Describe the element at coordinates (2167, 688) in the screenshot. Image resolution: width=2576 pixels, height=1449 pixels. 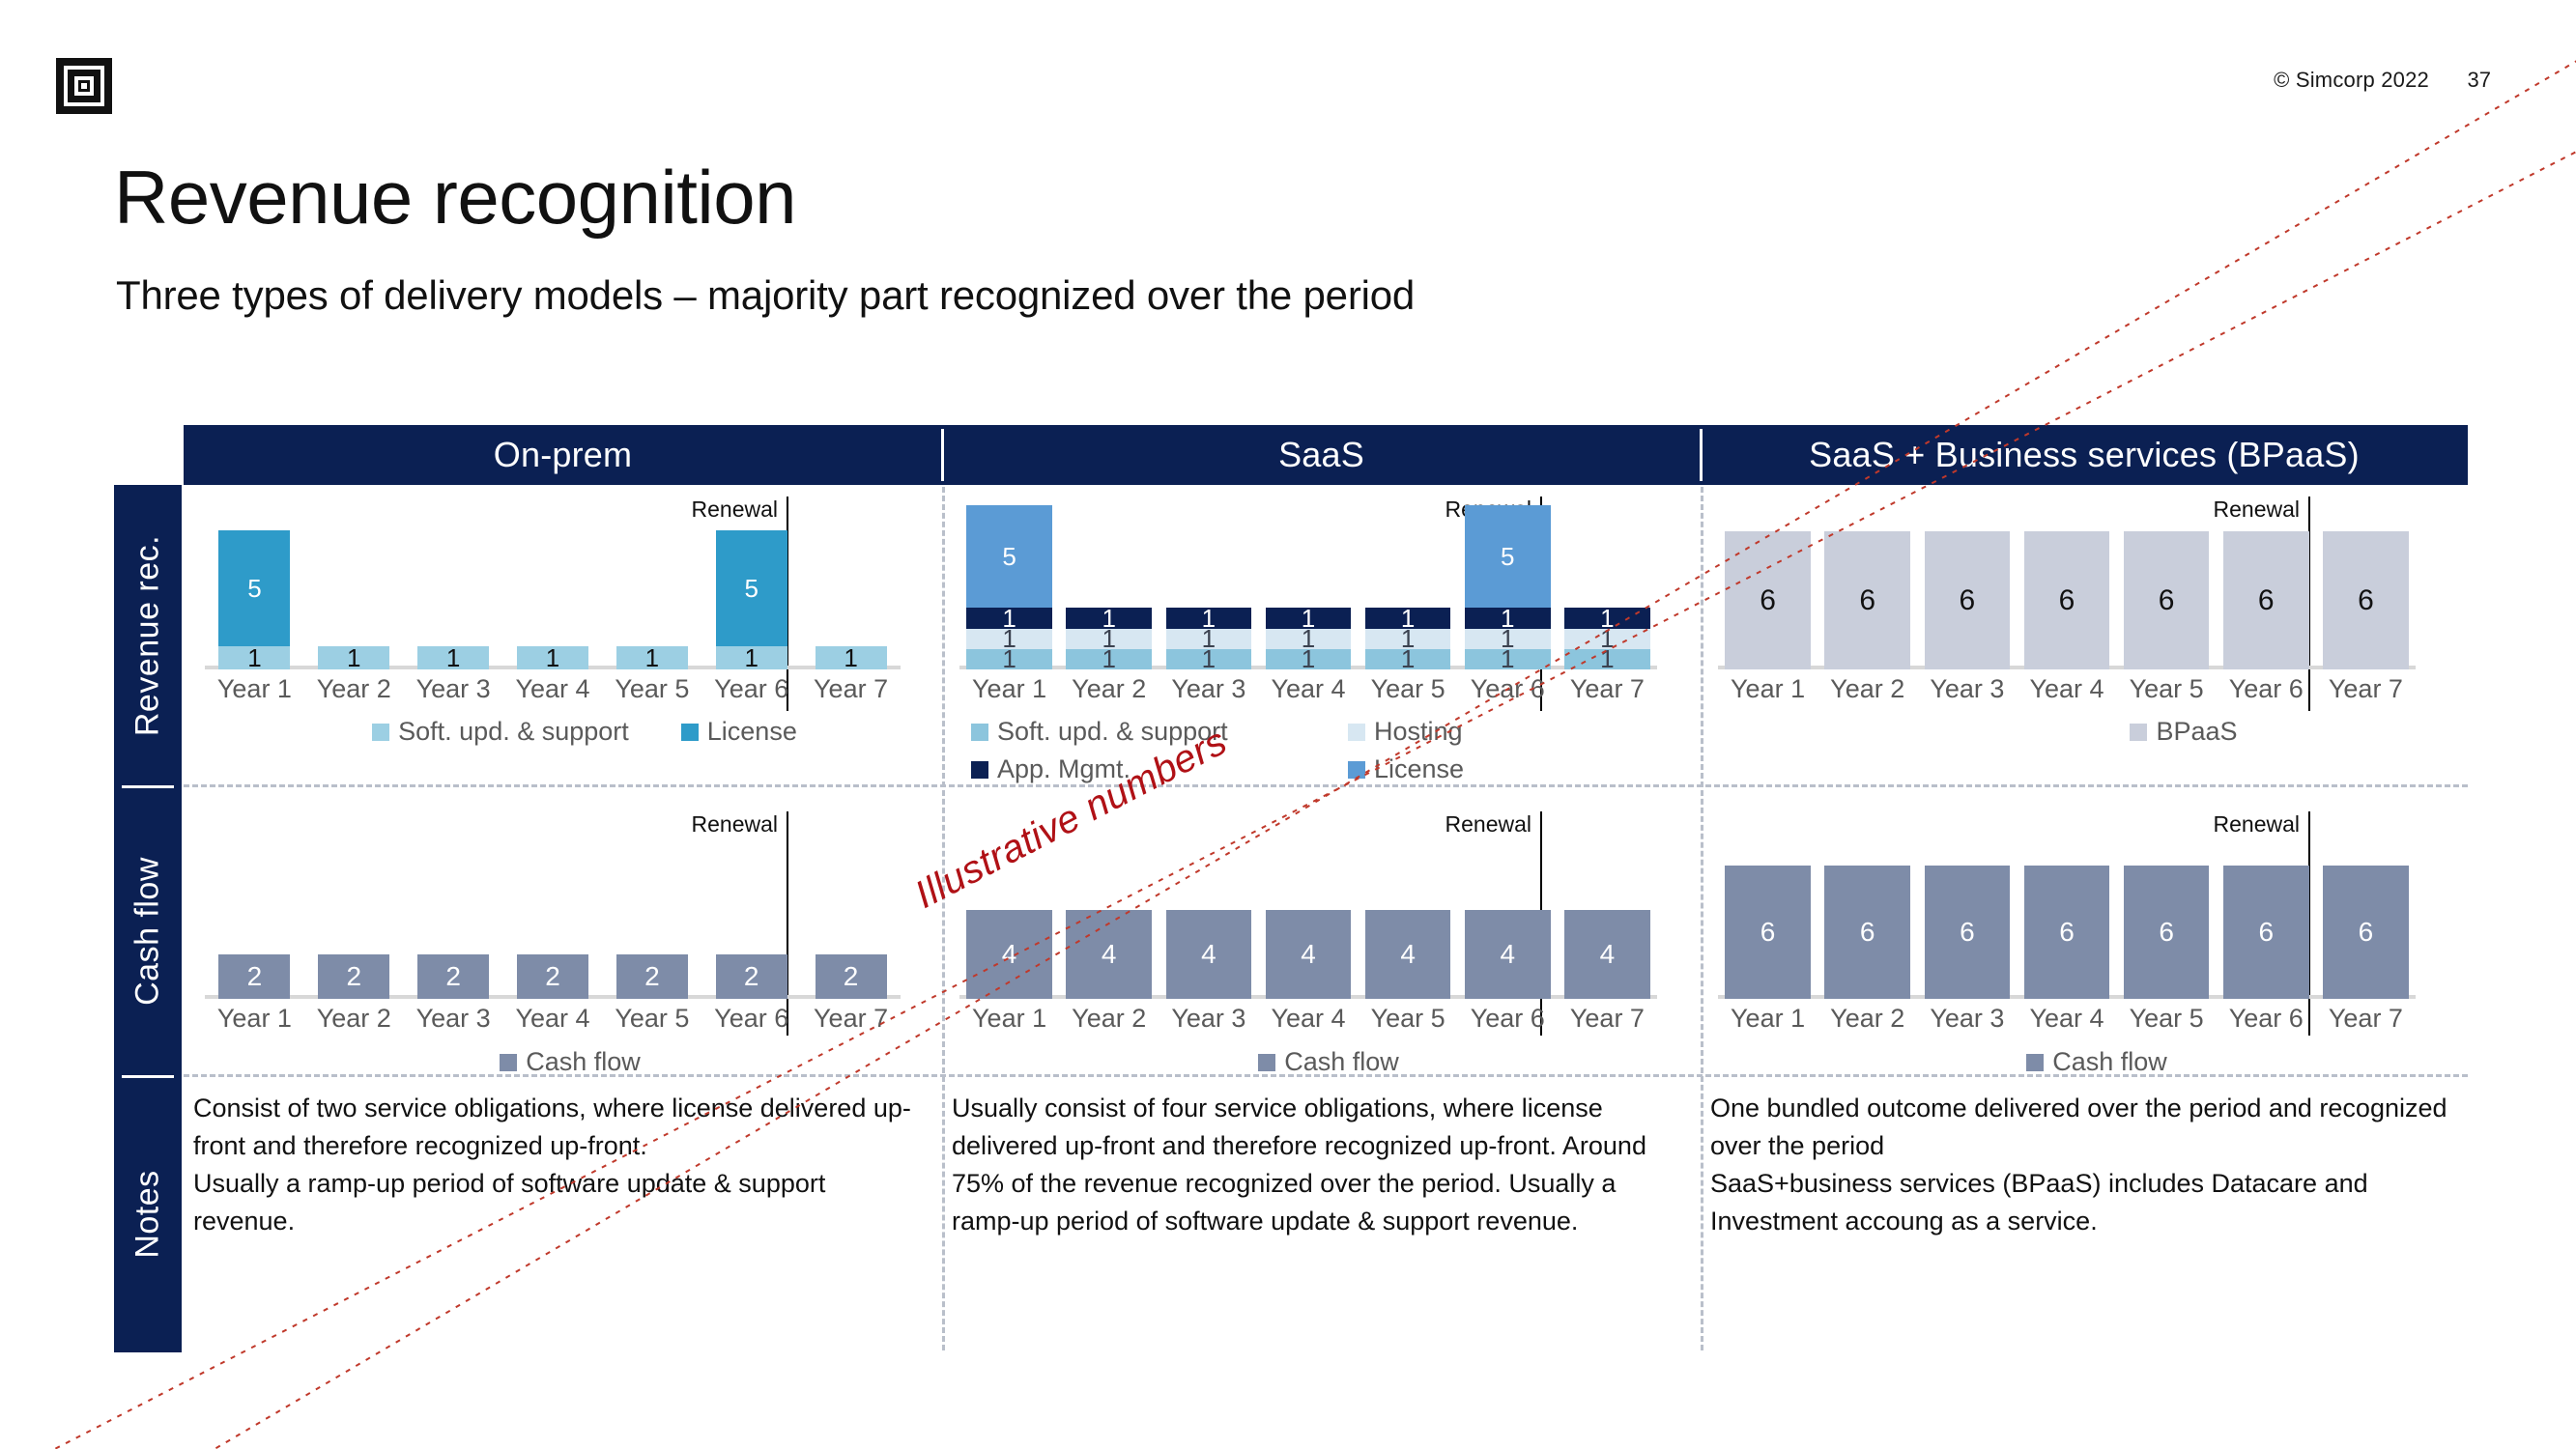
I see `xaxis-tick-label: Year 5` at that location.